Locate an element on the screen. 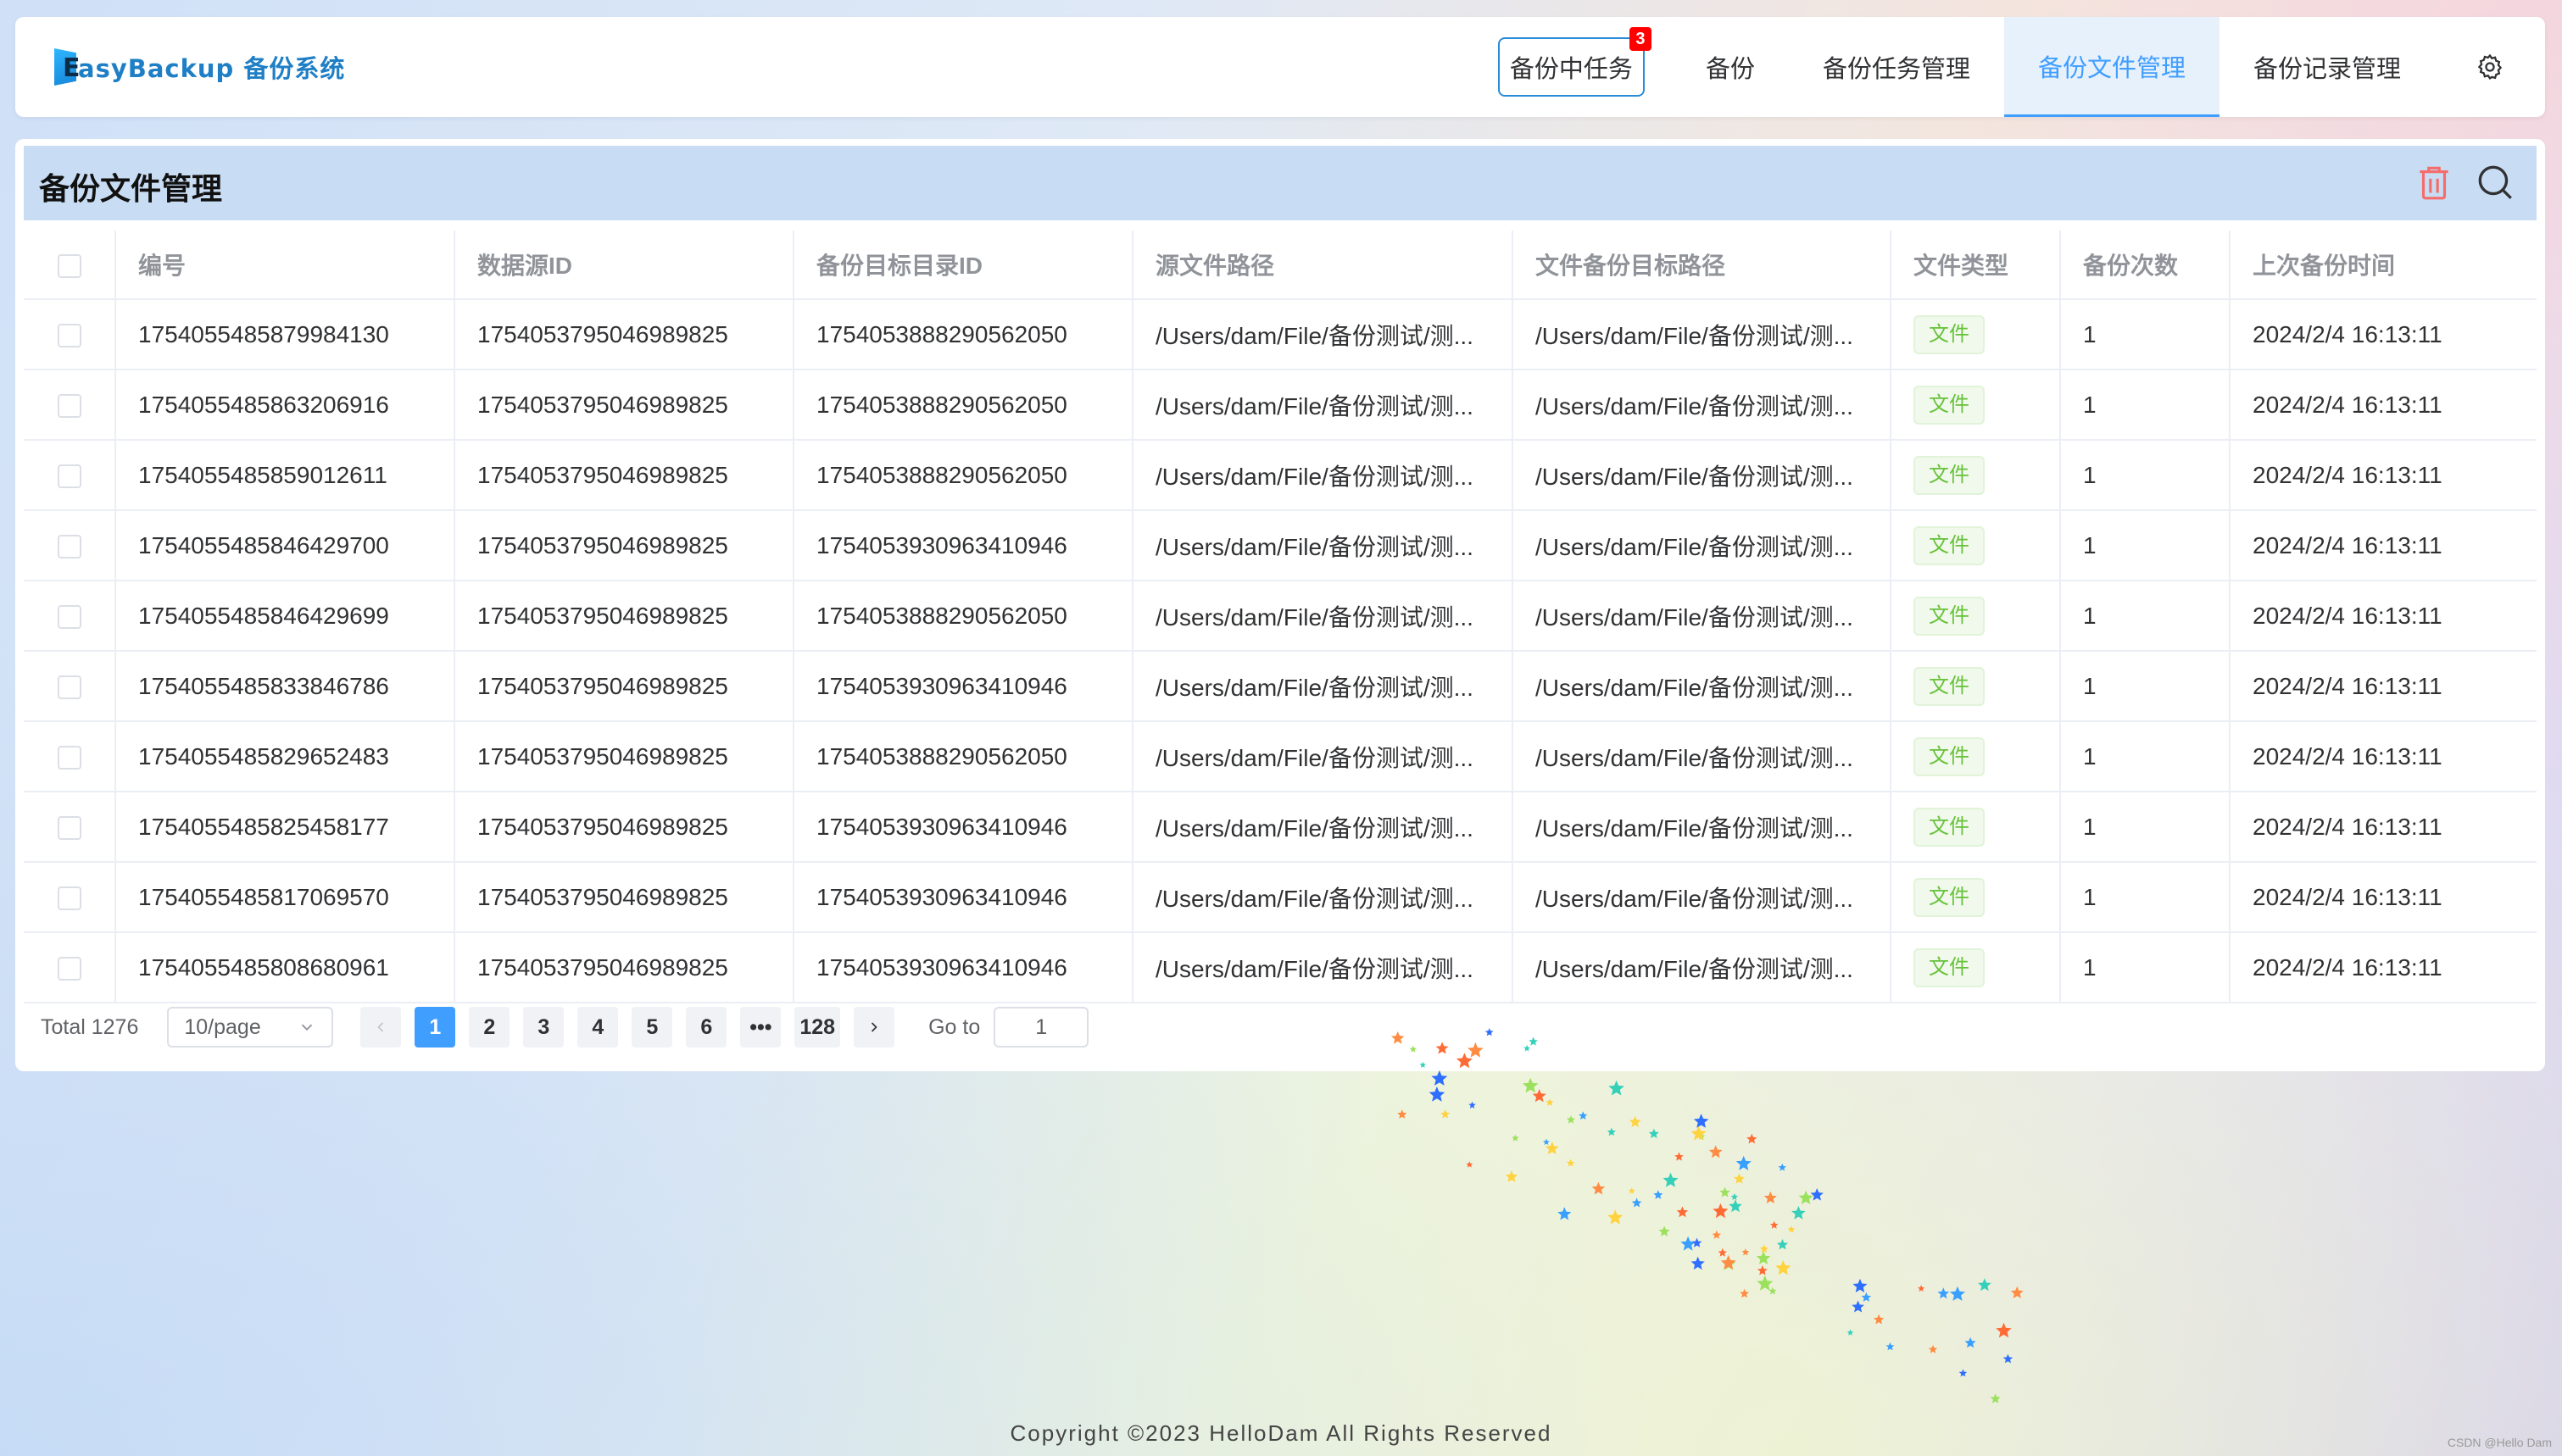 The height and width of the screenshot is (1456, 2562). column-header: 备份目标目录ID is located at coordinates (963, 266).